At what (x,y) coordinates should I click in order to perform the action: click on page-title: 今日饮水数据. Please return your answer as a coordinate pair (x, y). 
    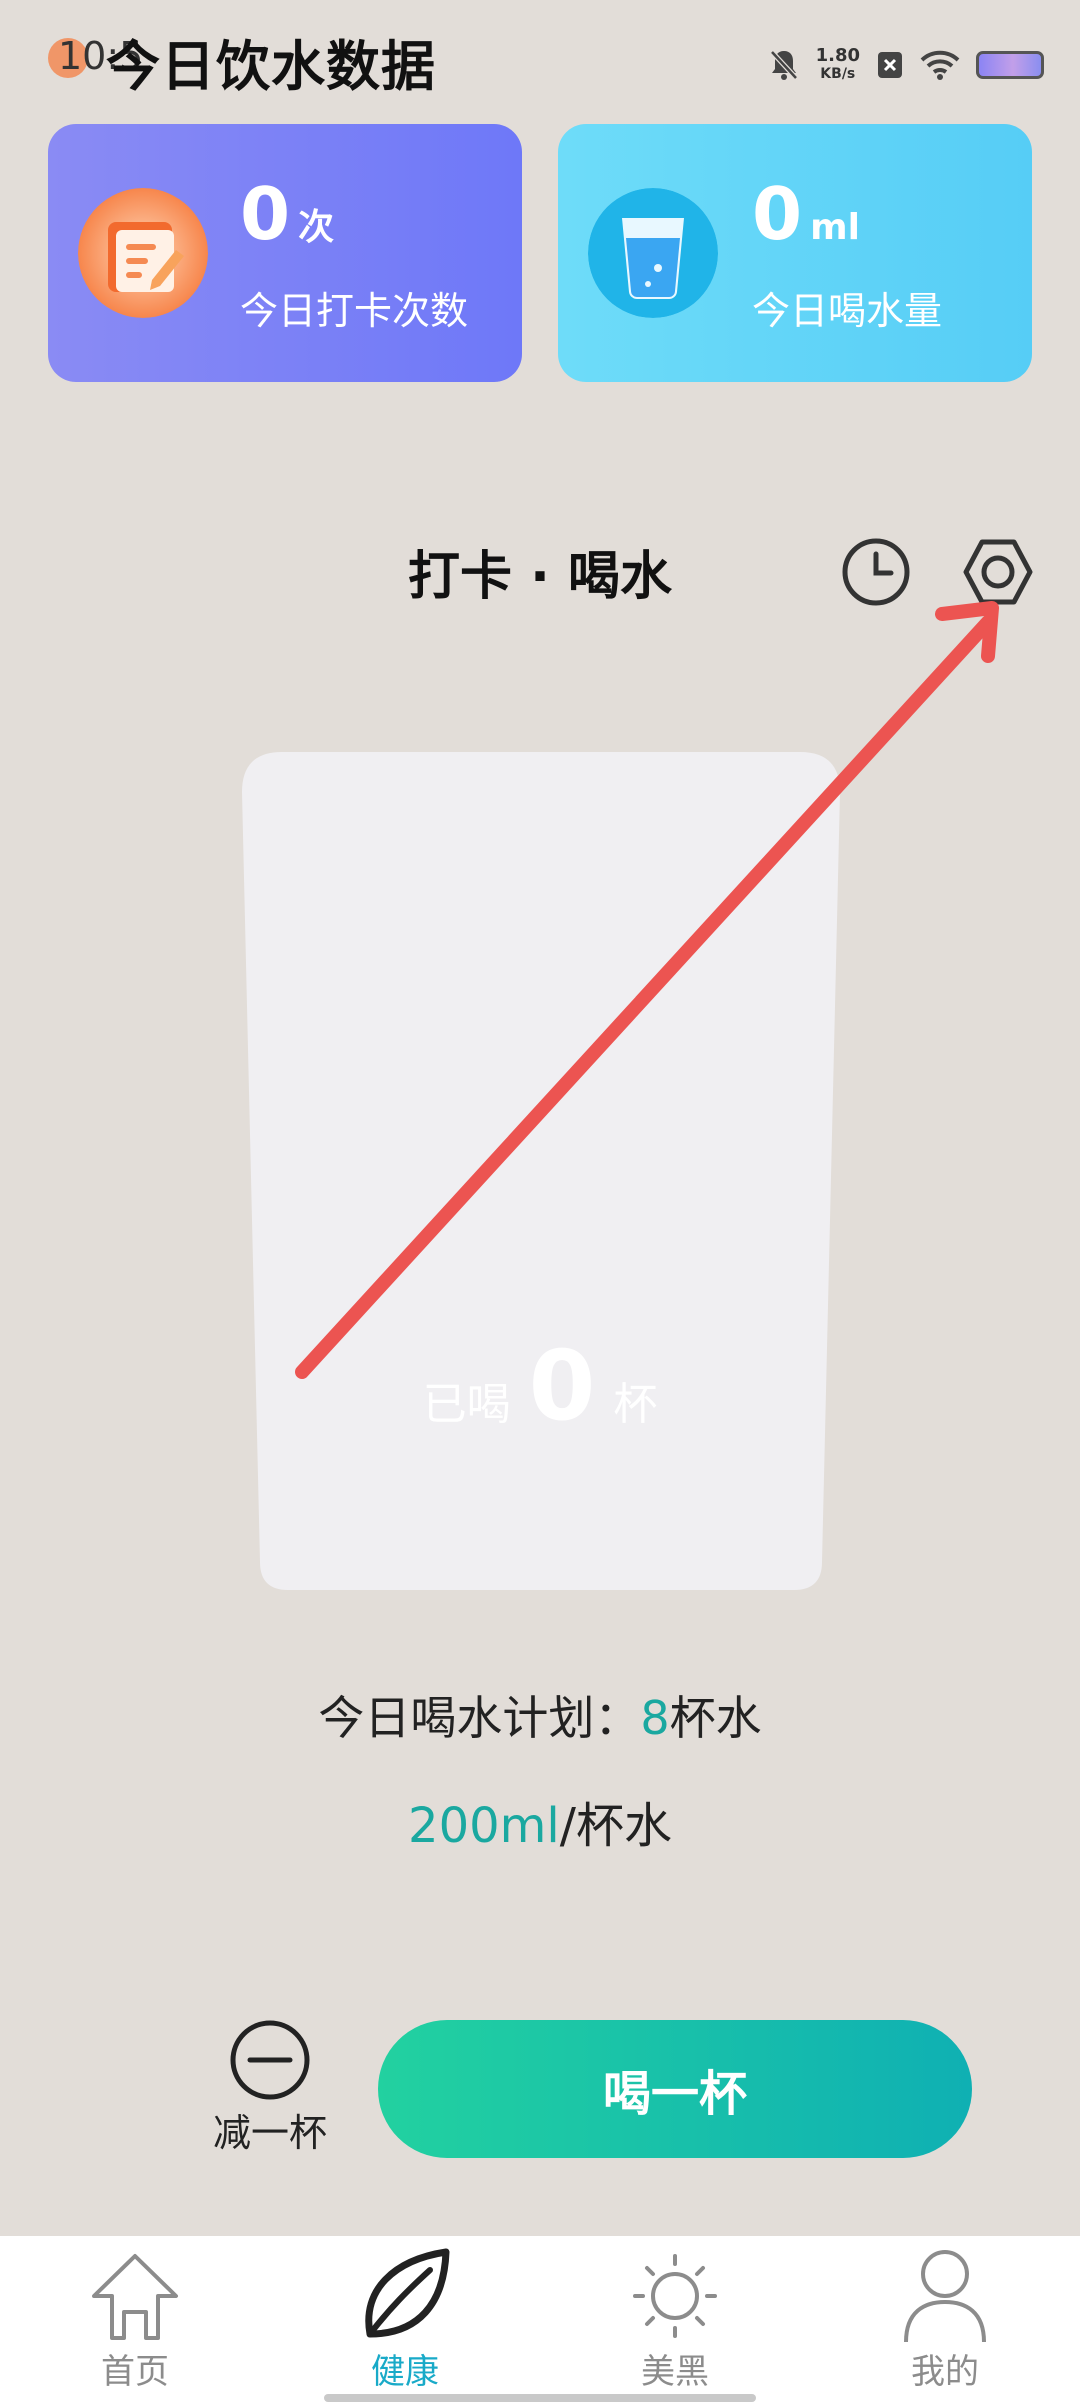
    Looking at the image, I should click on (271, 66).